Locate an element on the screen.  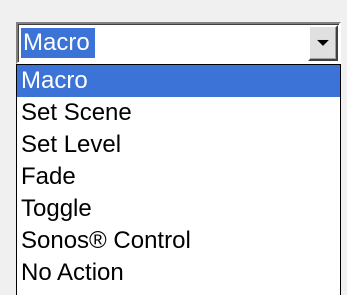
dropdown-item-fade: Fade is located at coordinates (178, 177).